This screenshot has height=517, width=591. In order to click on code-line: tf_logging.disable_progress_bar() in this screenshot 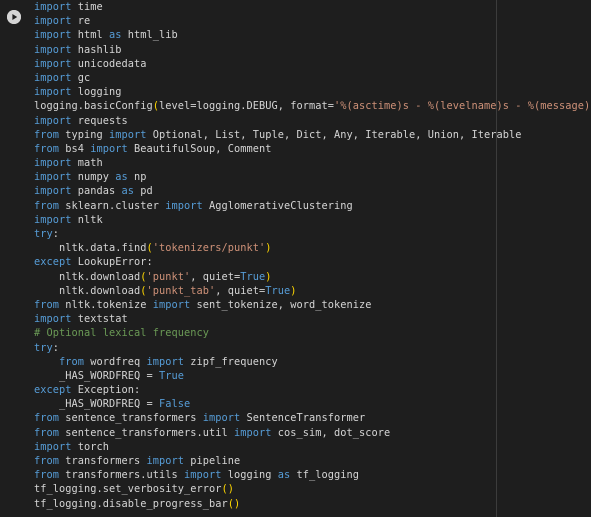, I will do `click(312, 504)`.